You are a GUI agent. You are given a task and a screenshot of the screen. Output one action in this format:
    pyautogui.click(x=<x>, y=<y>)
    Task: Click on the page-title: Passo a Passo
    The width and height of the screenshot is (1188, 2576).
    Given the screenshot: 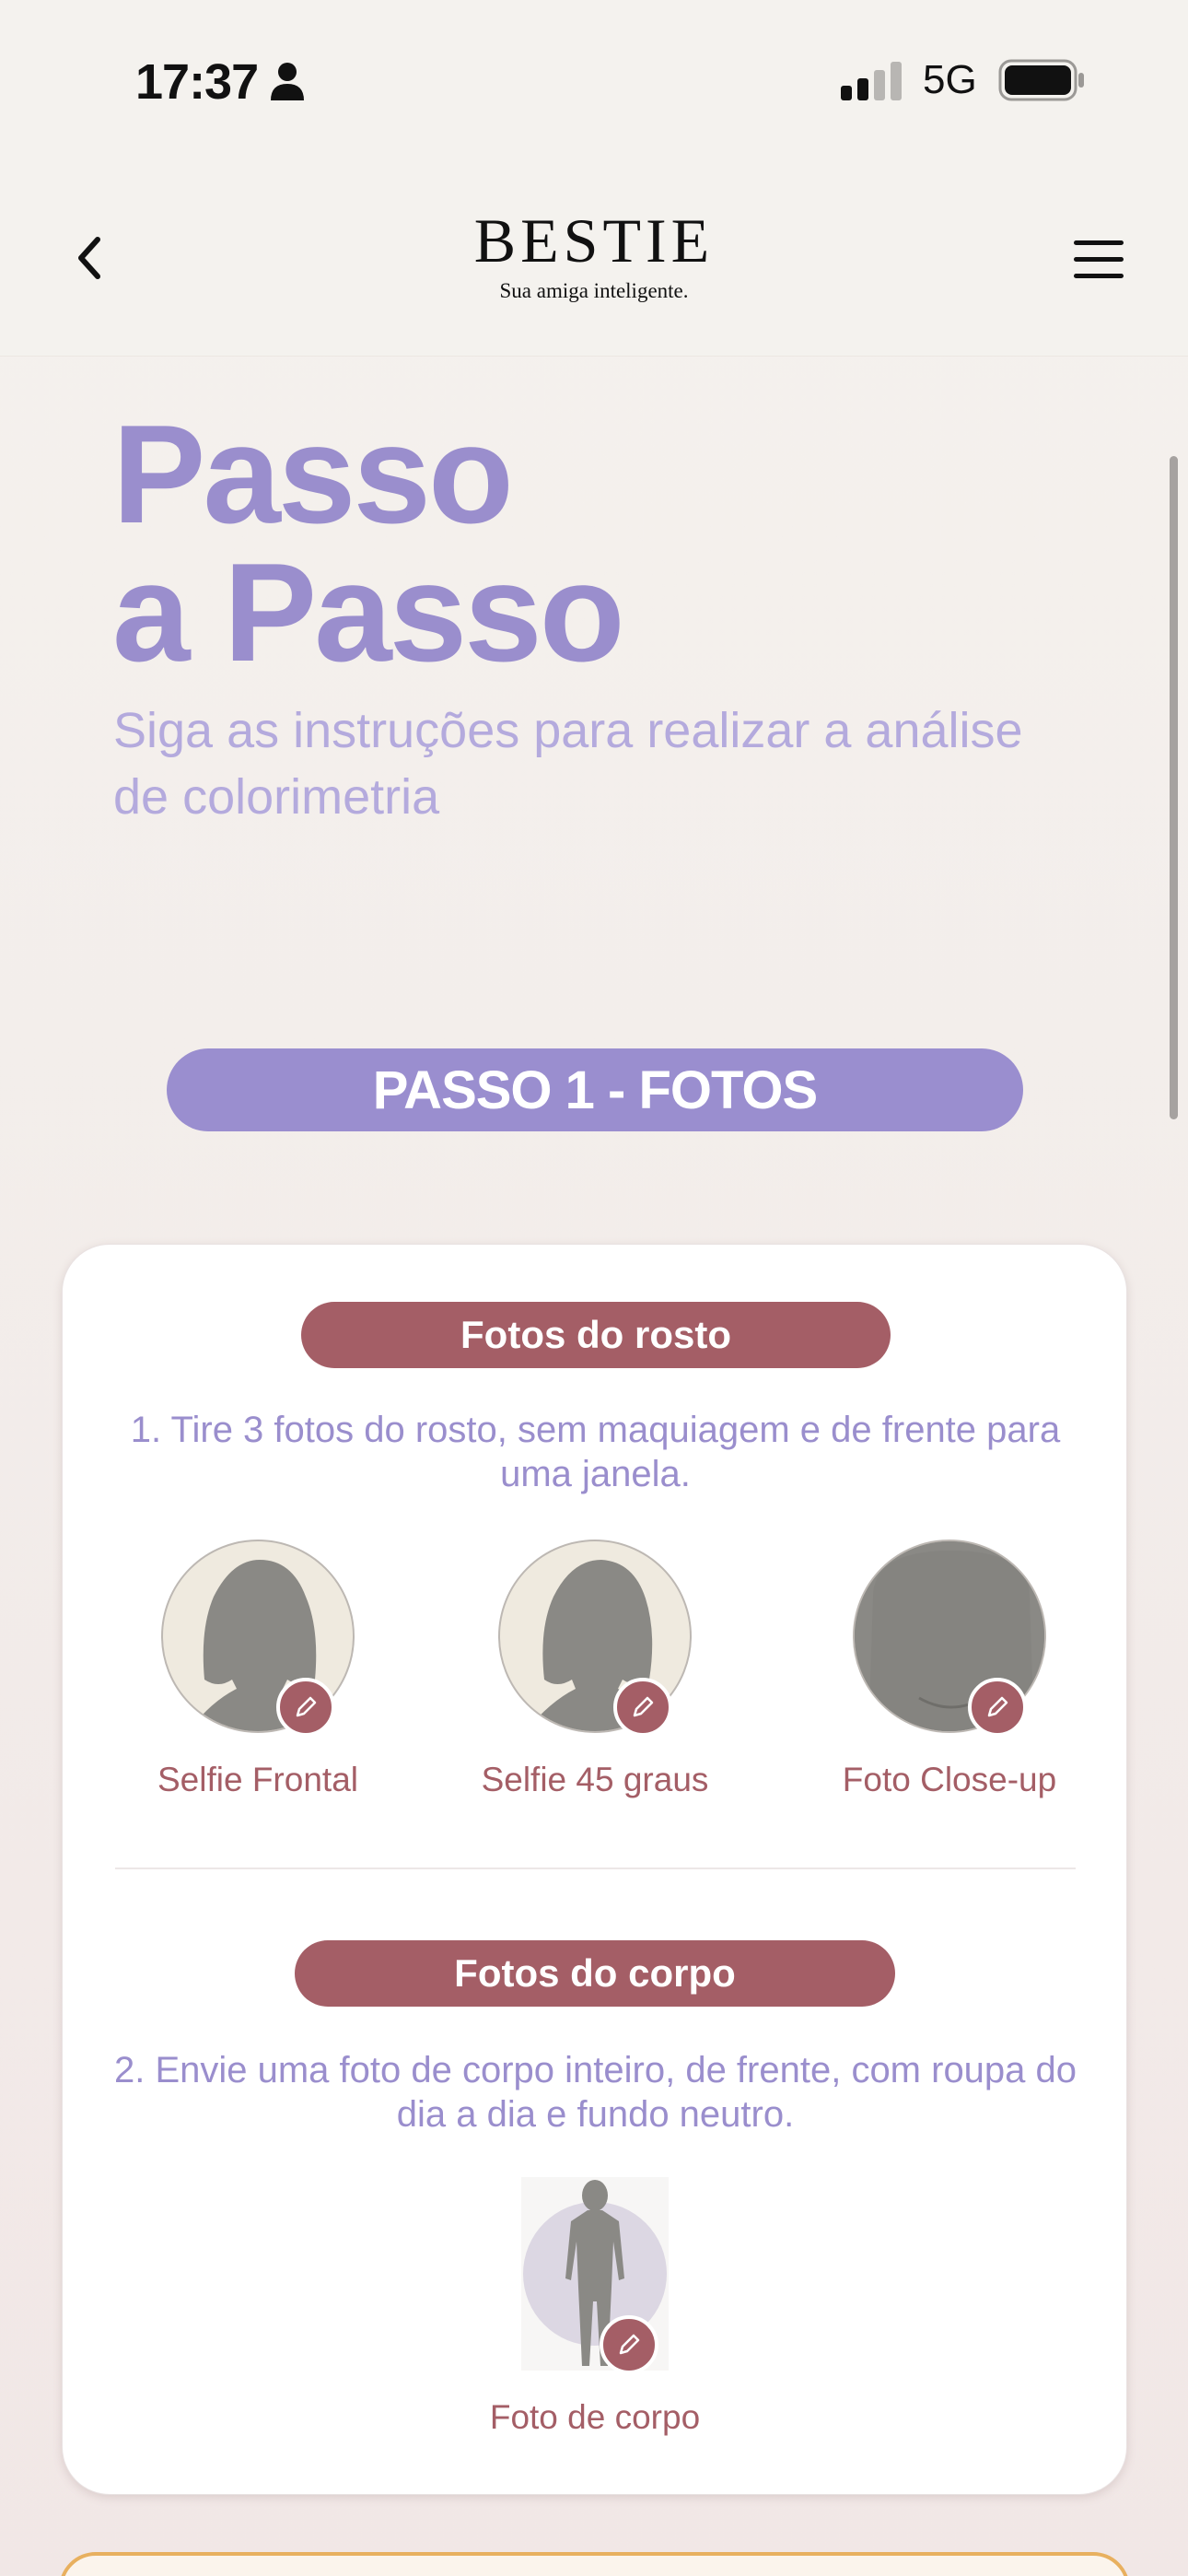 What is the action you would take?
    pyautogui.click(x=369, y=543)
    